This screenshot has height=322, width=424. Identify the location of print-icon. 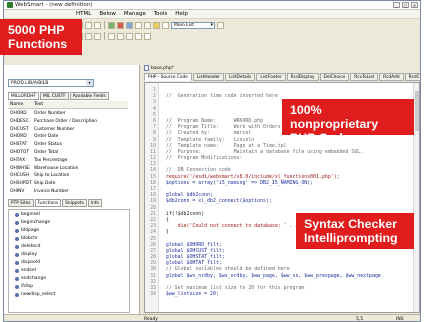
(138, 36).